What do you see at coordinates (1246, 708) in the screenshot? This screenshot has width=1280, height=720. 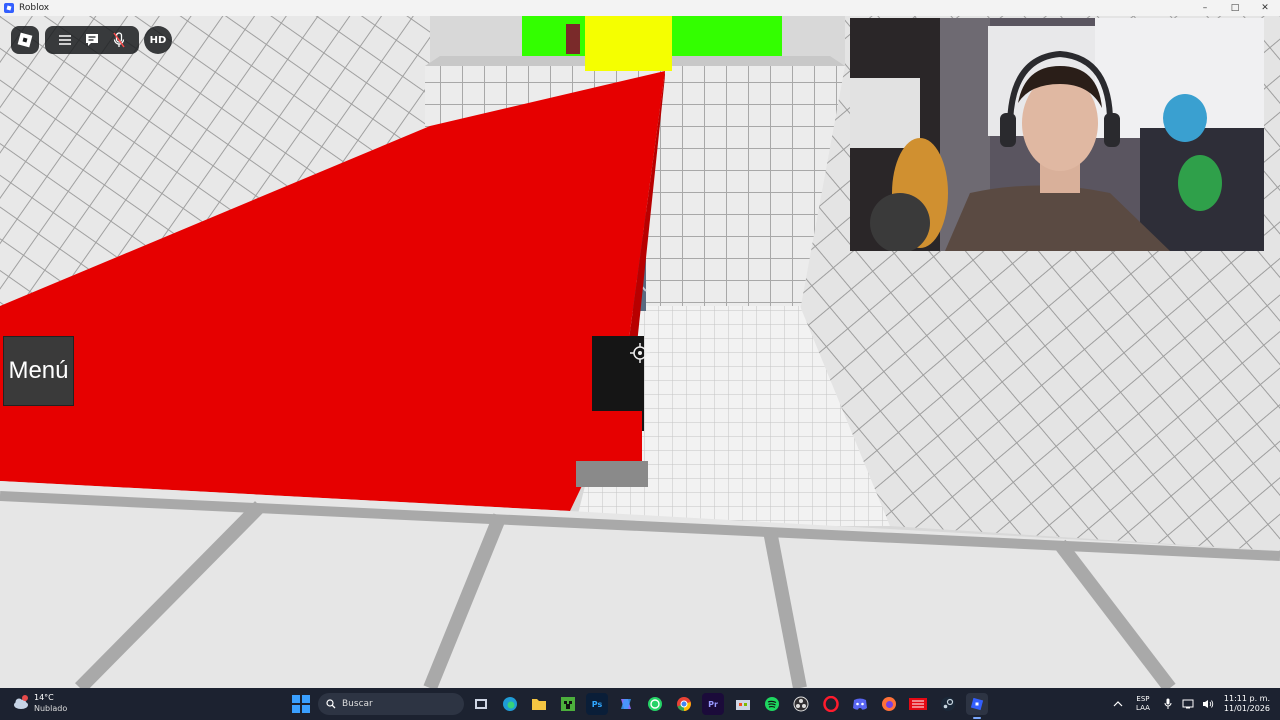 I see `clock-date: 11/01/2026` at bounding box center [1246, 708].